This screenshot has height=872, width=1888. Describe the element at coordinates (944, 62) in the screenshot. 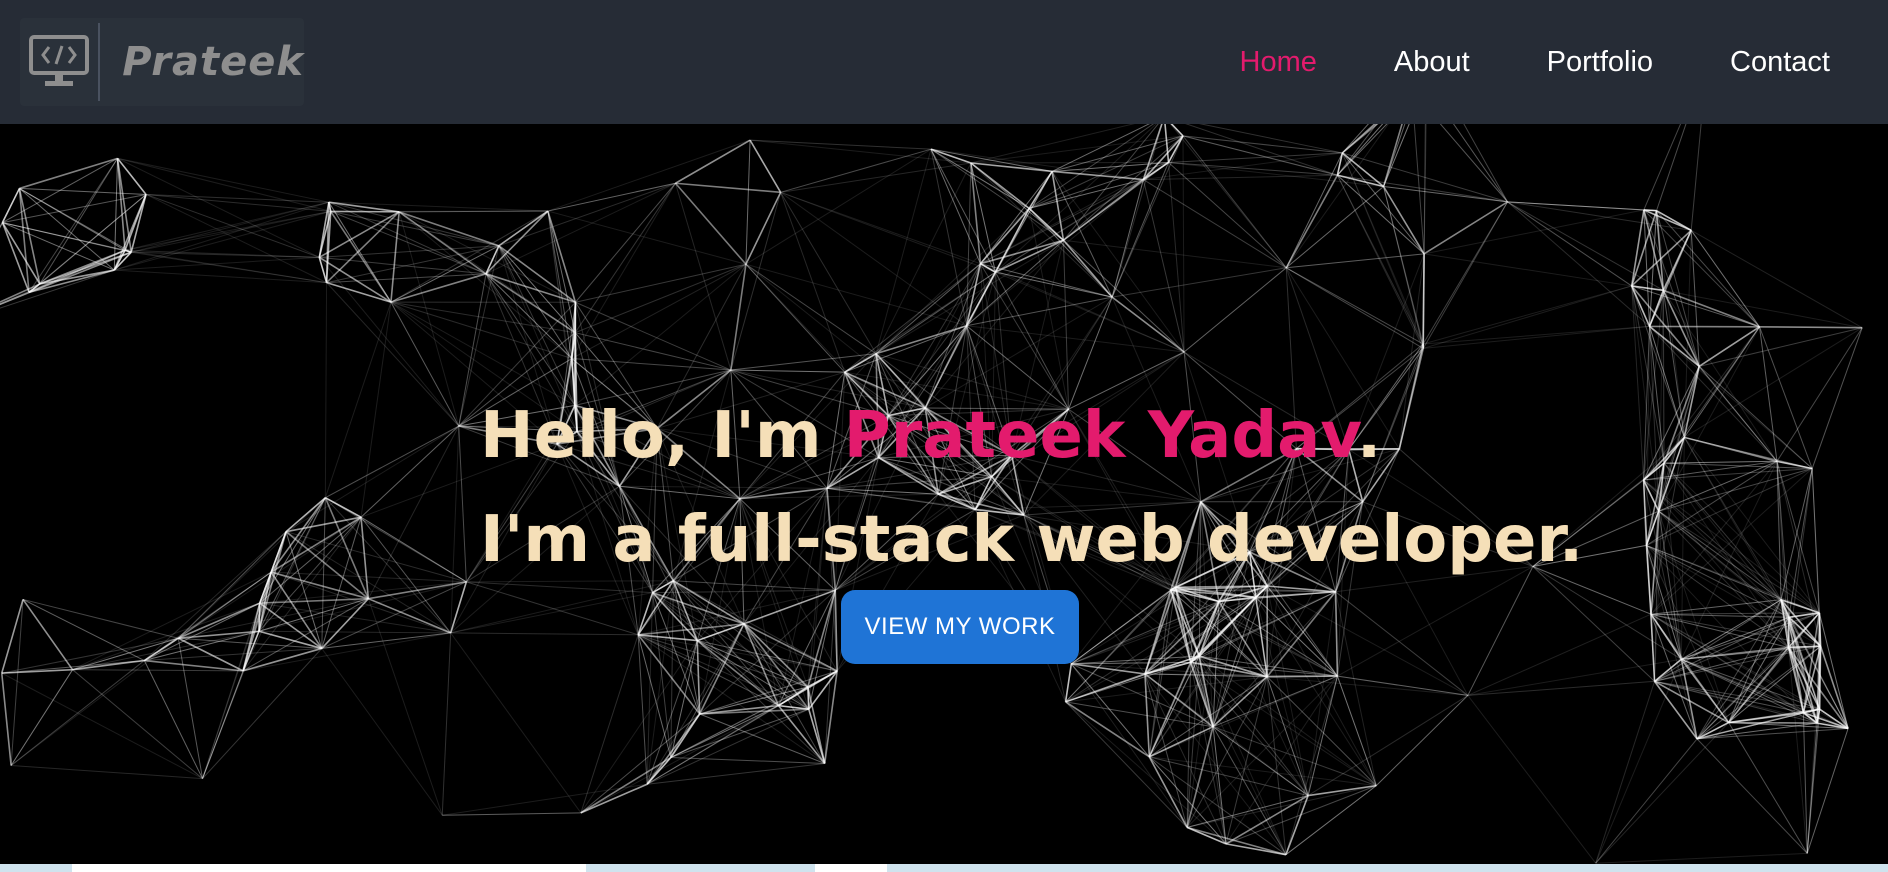

I see `navbar: Prateek Home About Portfolio Contact` at that location.